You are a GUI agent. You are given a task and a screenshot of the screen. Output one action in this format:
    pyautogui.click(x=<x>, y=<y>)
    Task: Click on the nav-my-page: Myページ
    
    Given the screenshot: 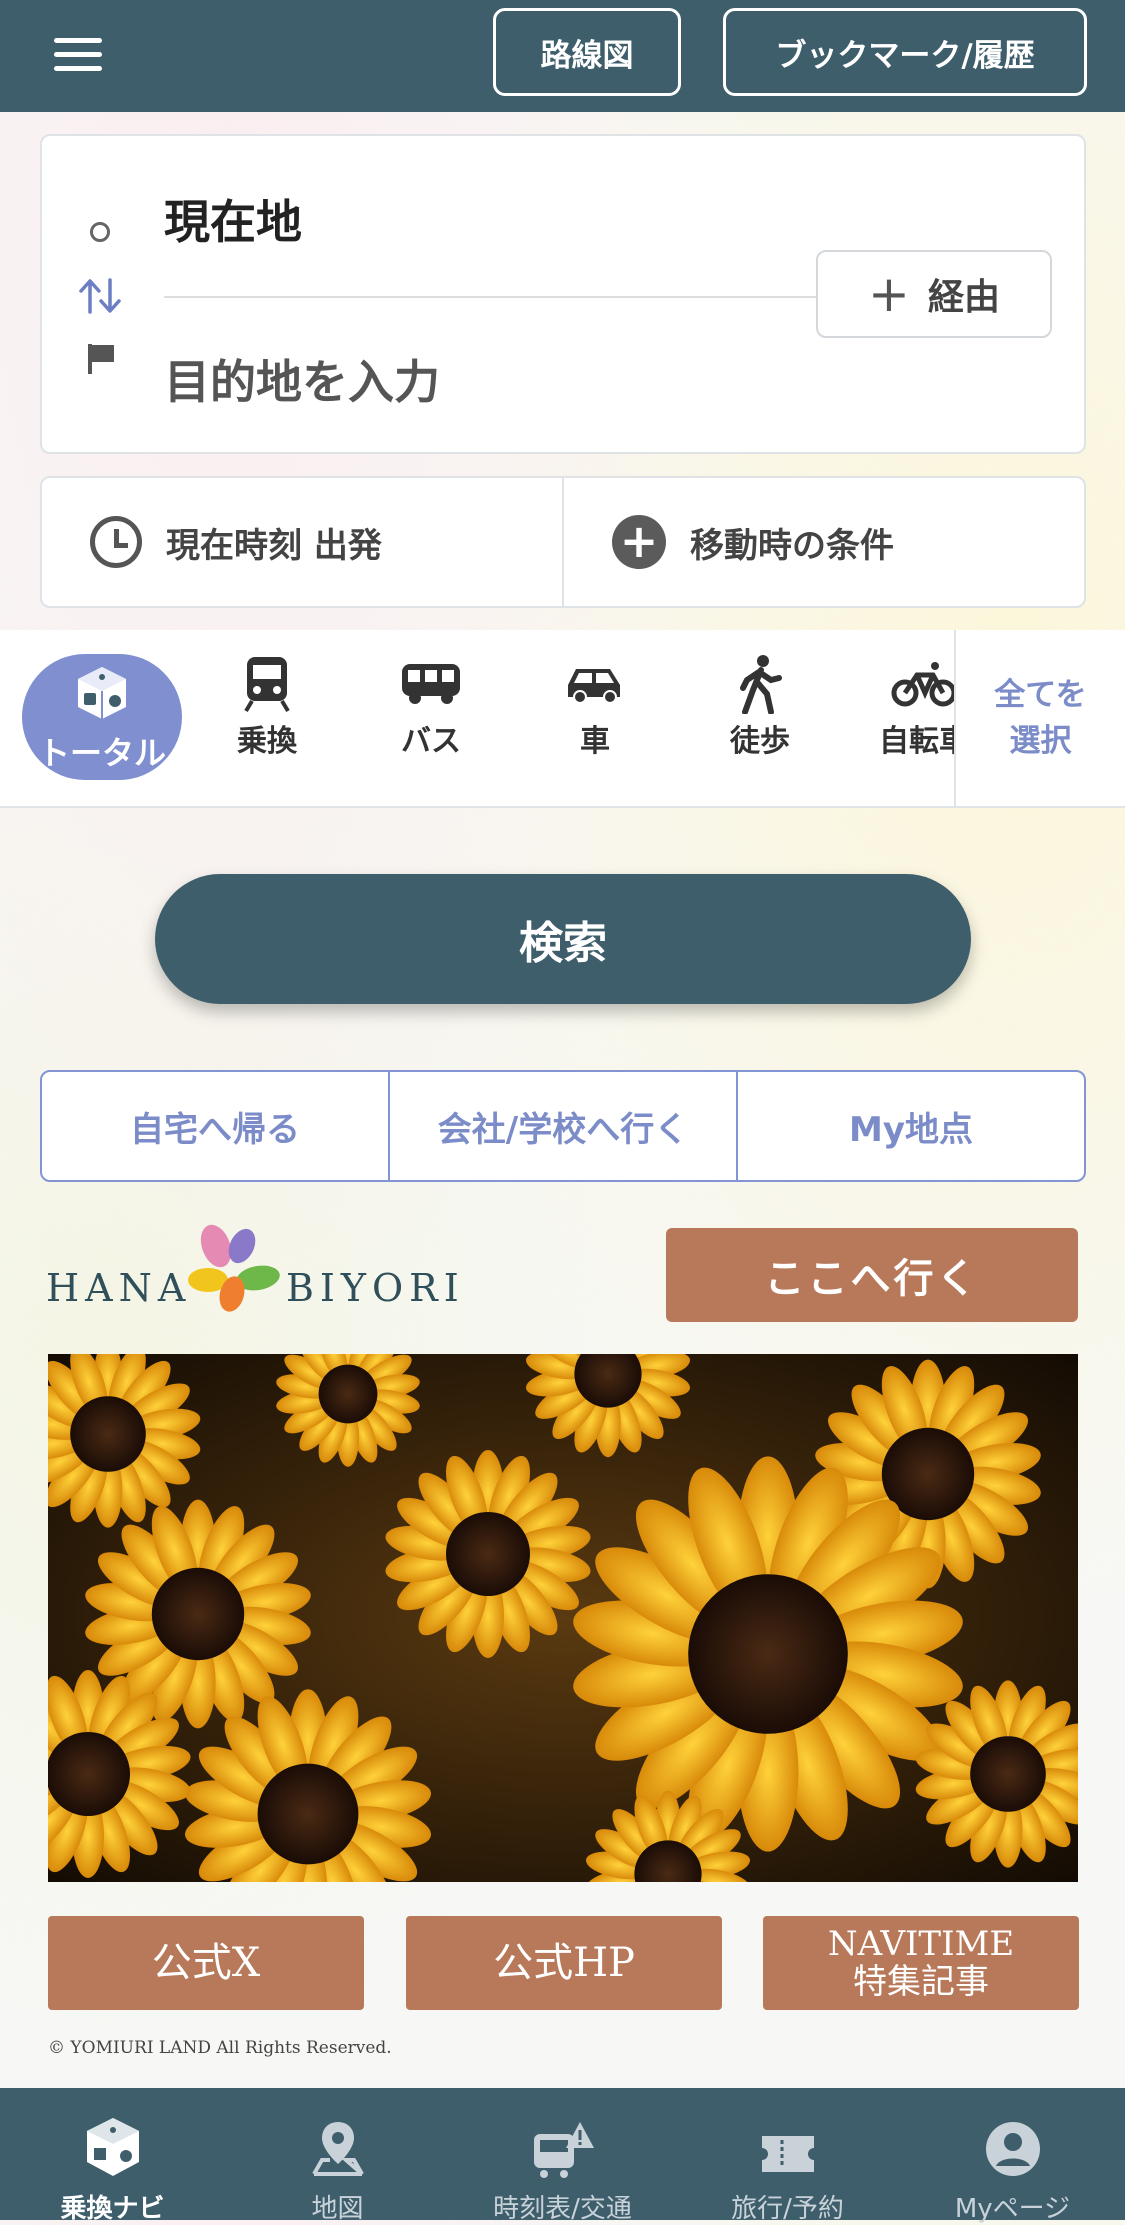 What is the action you would take?
    pyautogui.click(x=1012, y=2156)
    